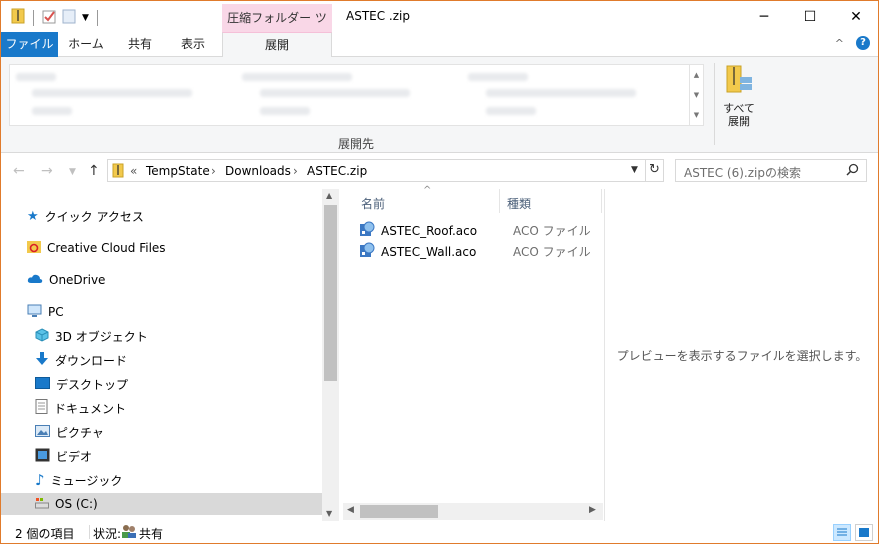 Image resolution: width=879 pixels, height=544 pixels. I want to click on extract-all-icon, so click(739, 81).